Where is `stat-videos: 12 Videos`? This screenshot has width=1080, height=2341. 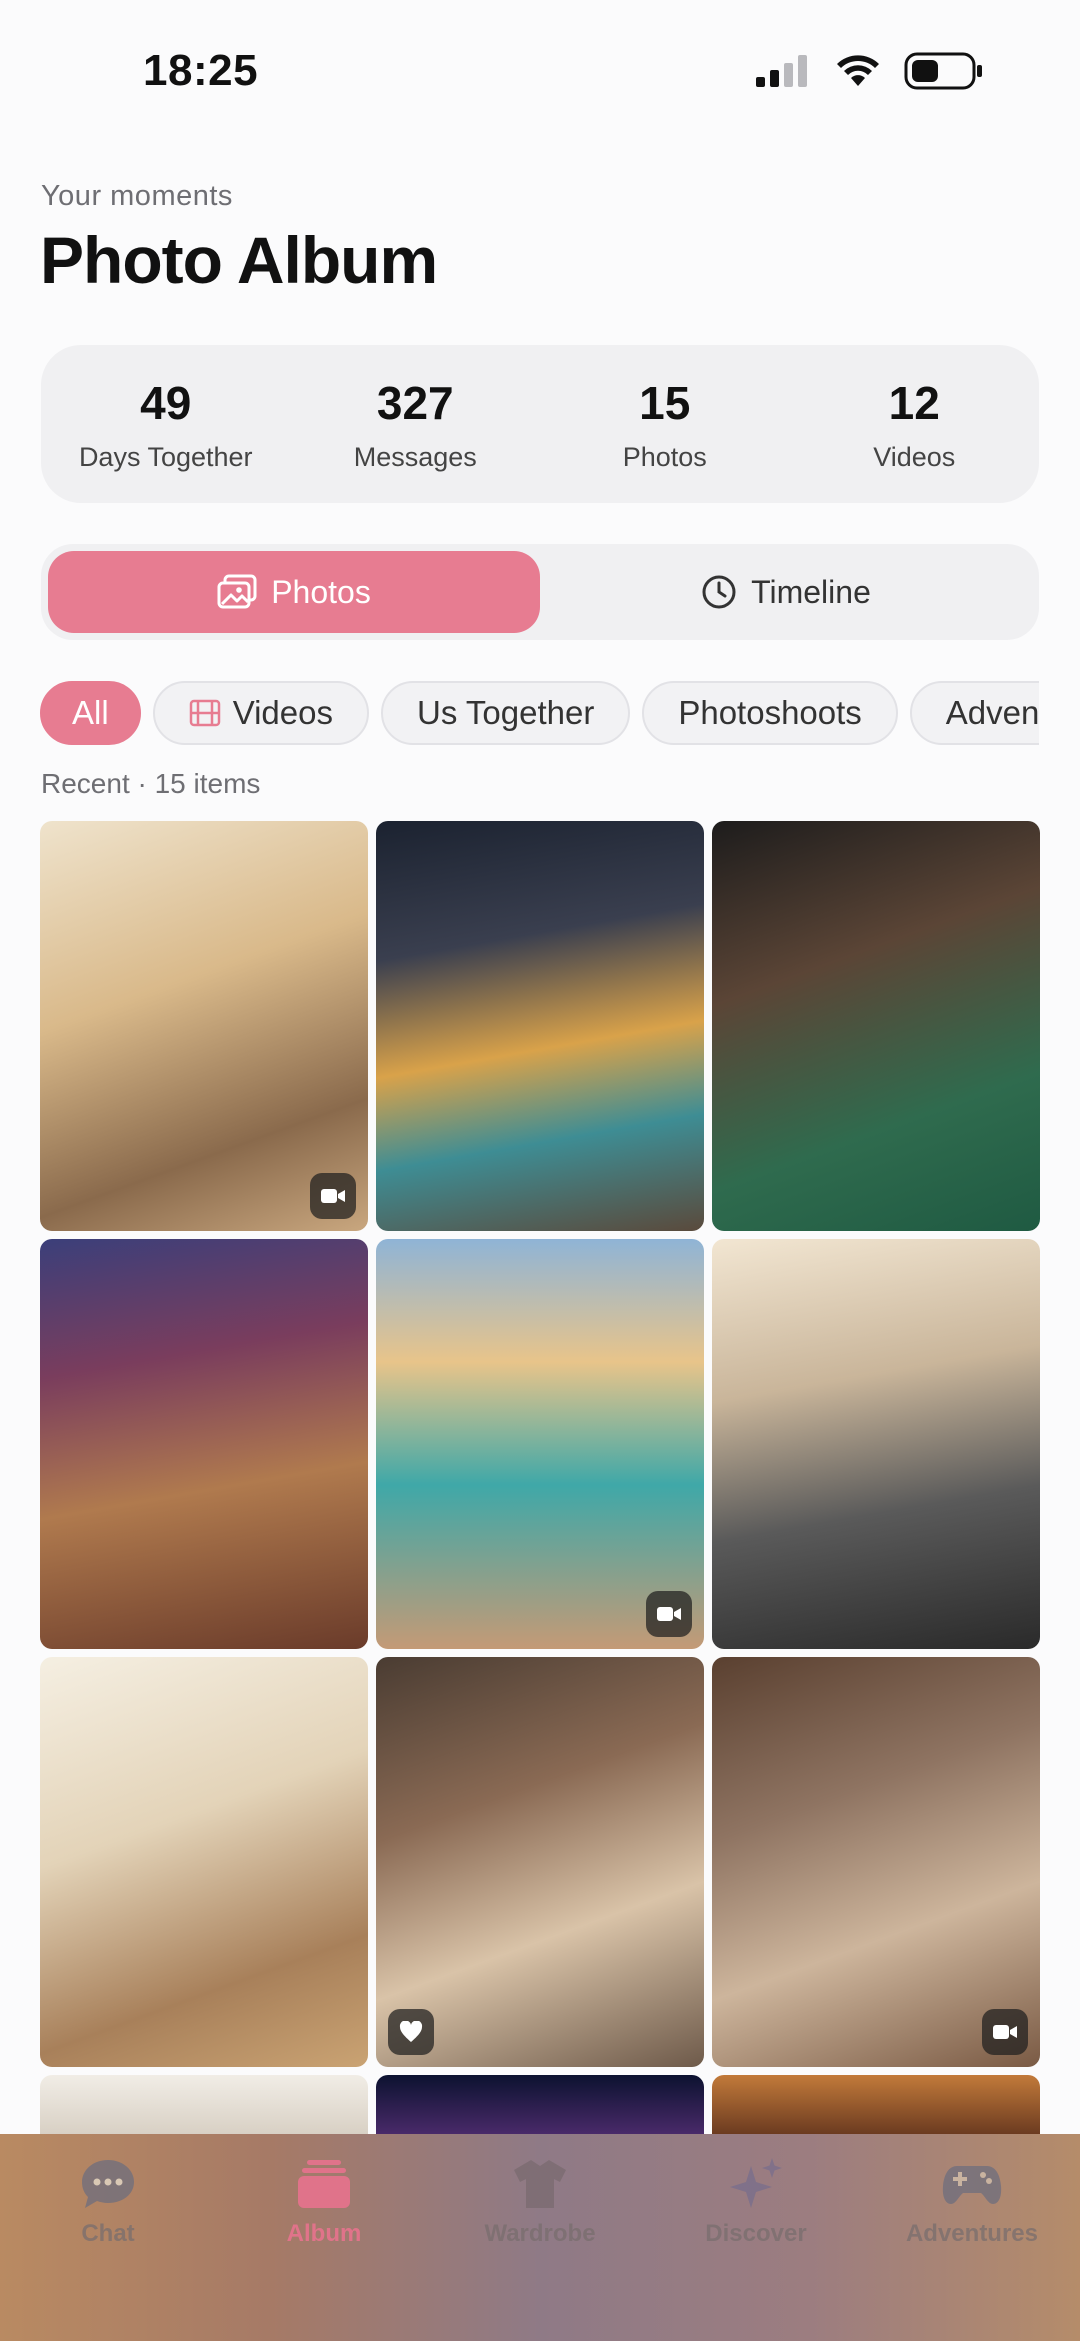 stat-videos: 12 Videos is located at coordinates (915, 424).